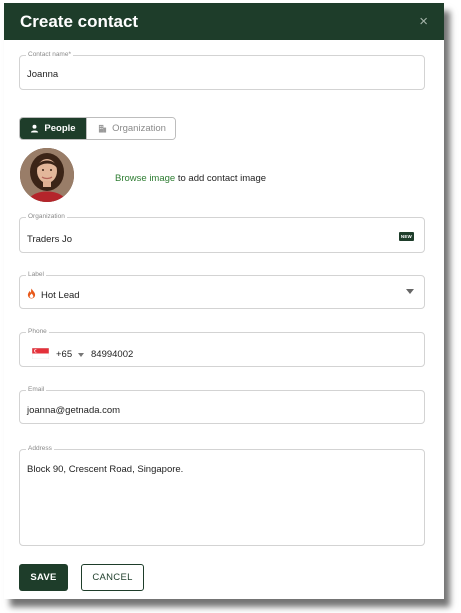 This screenshot has height=613, width=461. Describe the element at coordinates (40, 449) in the screenshot. I see `address-label: Address` at that location.